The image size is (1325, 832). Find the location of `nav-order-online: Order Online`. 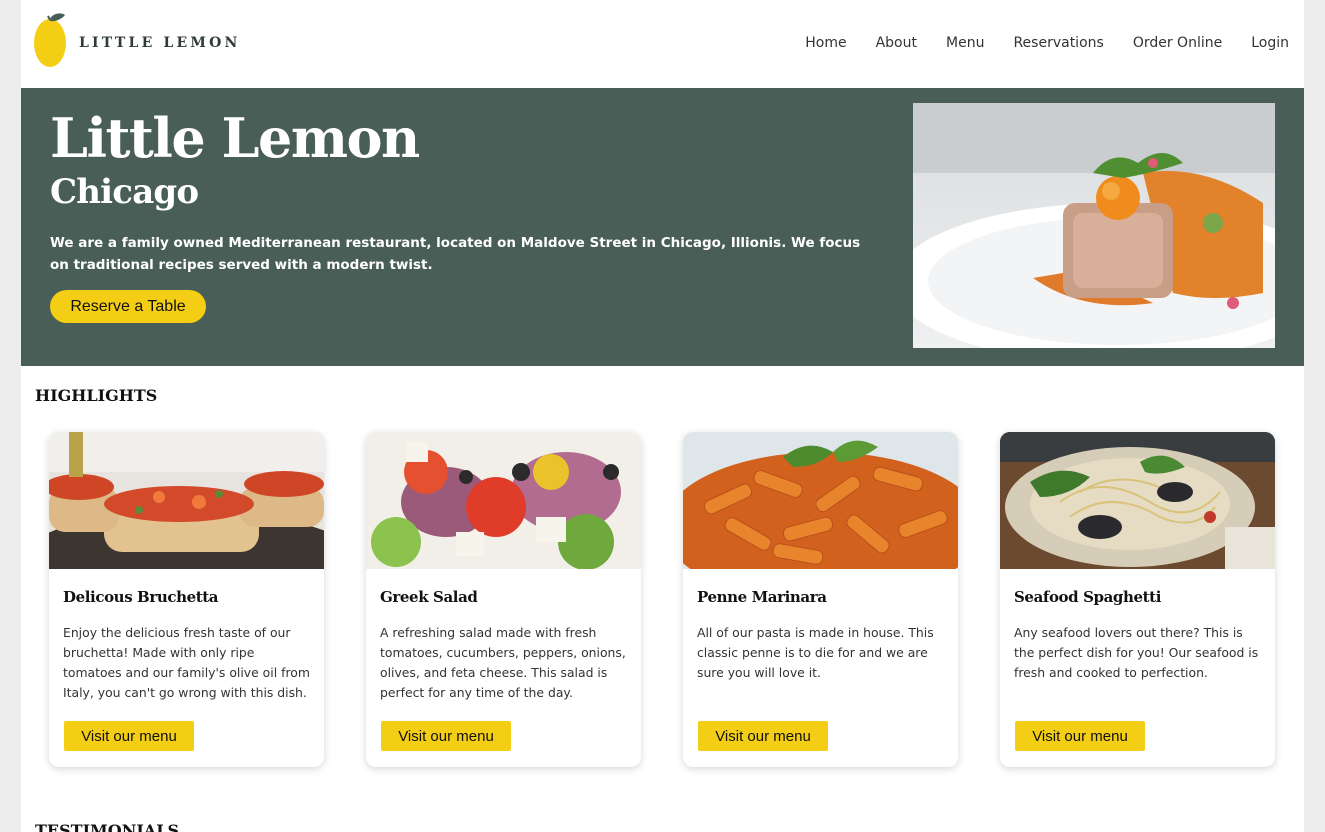

nav-order-online: Order Online is located at coordinates (1177, 43).